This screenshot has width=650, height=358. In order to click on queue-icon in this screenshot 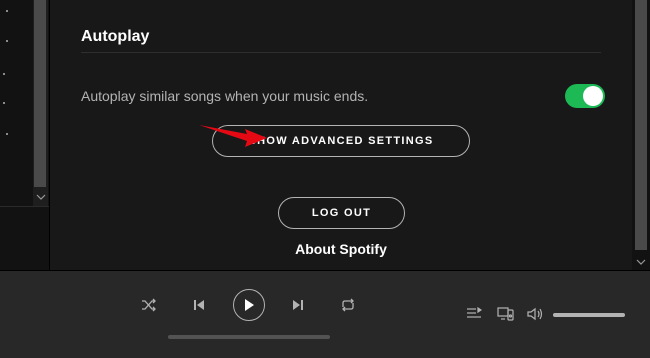, I will do `click(474, 314)`.